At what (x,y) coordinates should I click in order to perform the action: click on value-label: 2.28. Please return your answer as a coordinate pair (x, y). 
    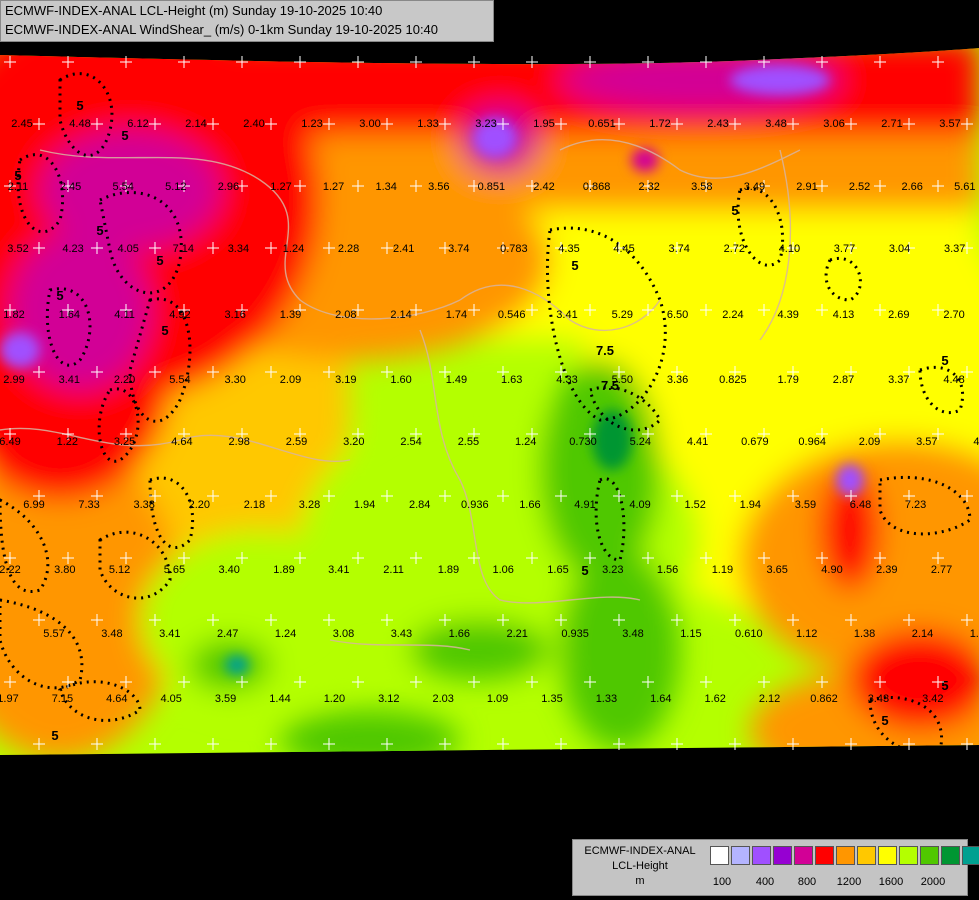
    Looking at the image, I should click on (348, 249).